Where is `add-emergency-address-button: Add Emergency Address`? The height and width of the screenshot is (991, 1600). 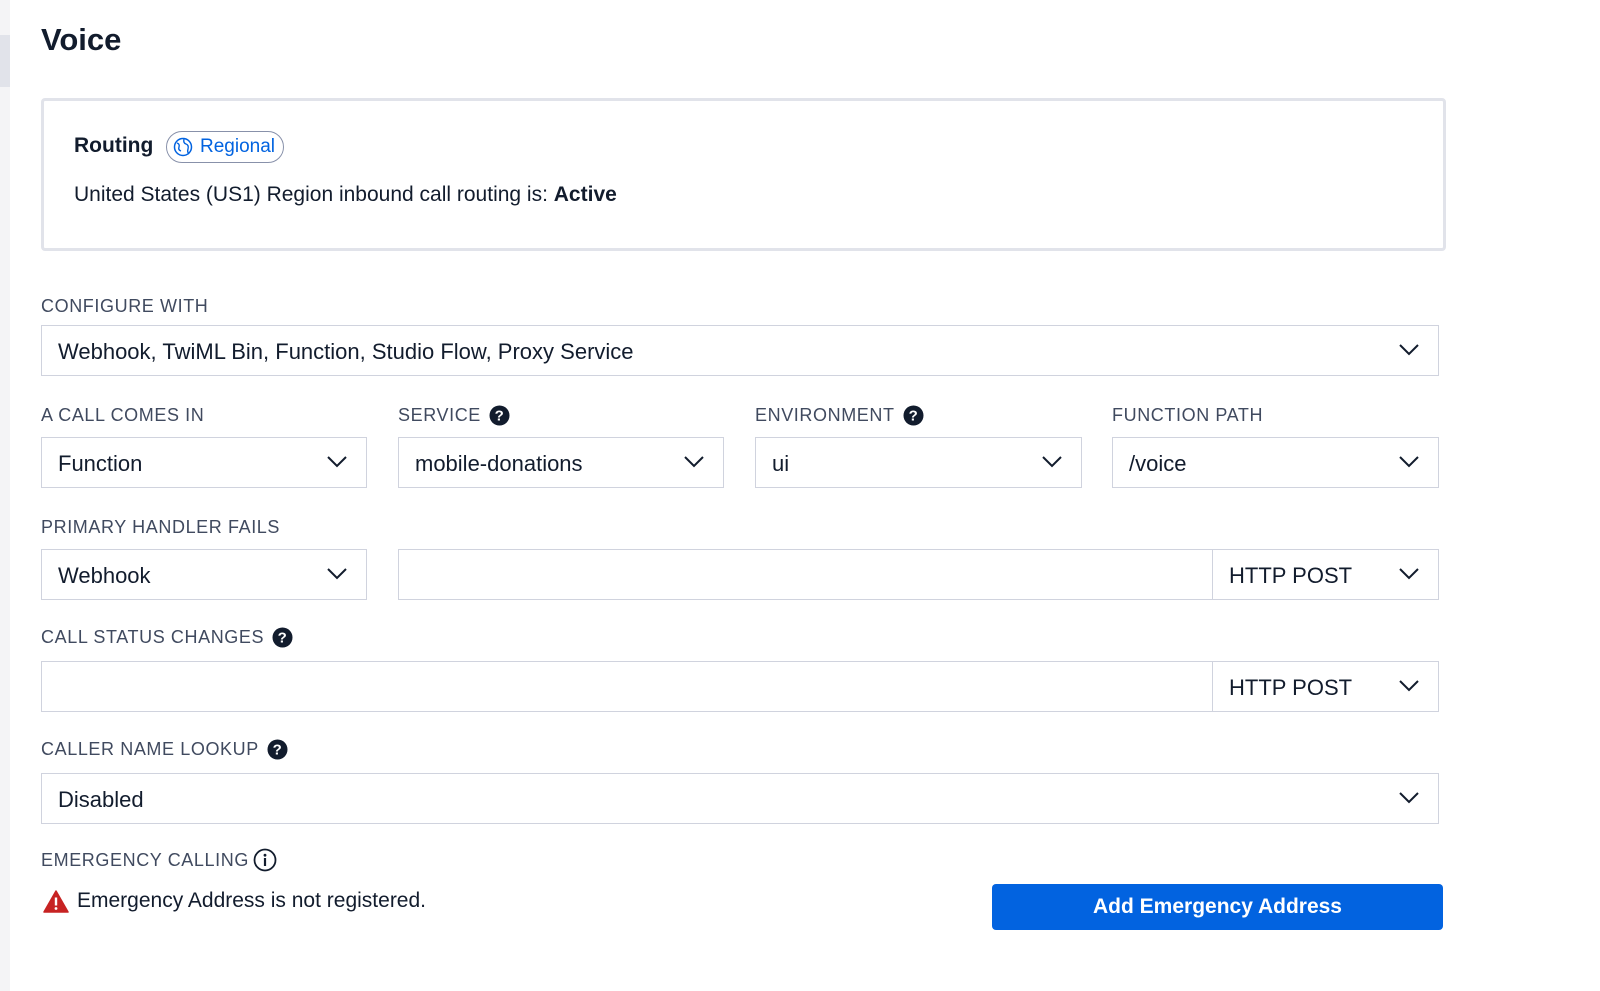
add-emergency-address-button: Add Emergency Address is located at coordinates (1217, 907).